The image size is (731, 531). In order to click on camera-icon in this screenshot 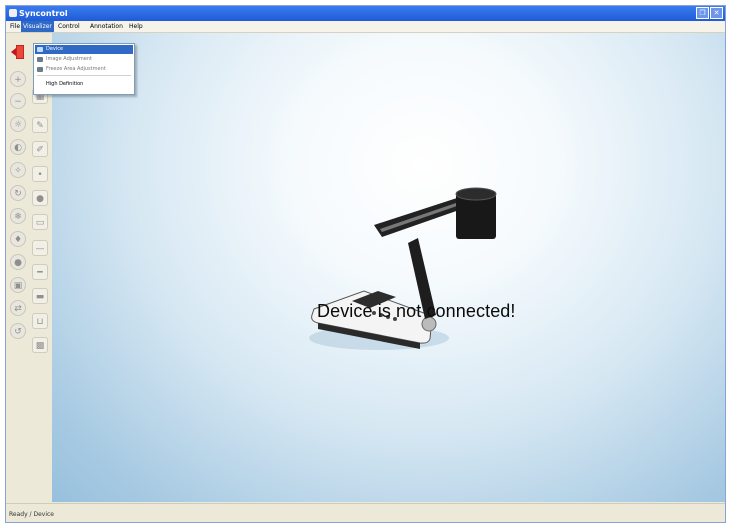, I will do `click(40, 49)`.